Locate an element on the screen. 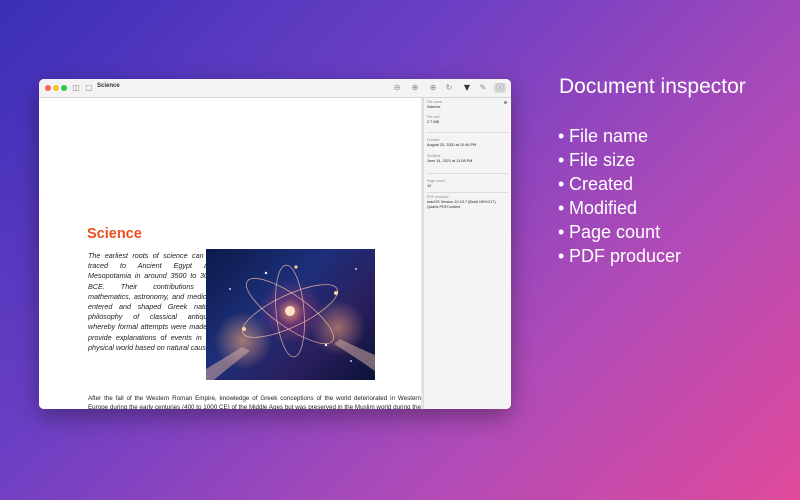 The height and width of the screenshot is (500, 800). feature-item: • PDF producer is located at coordinates (619, 256).